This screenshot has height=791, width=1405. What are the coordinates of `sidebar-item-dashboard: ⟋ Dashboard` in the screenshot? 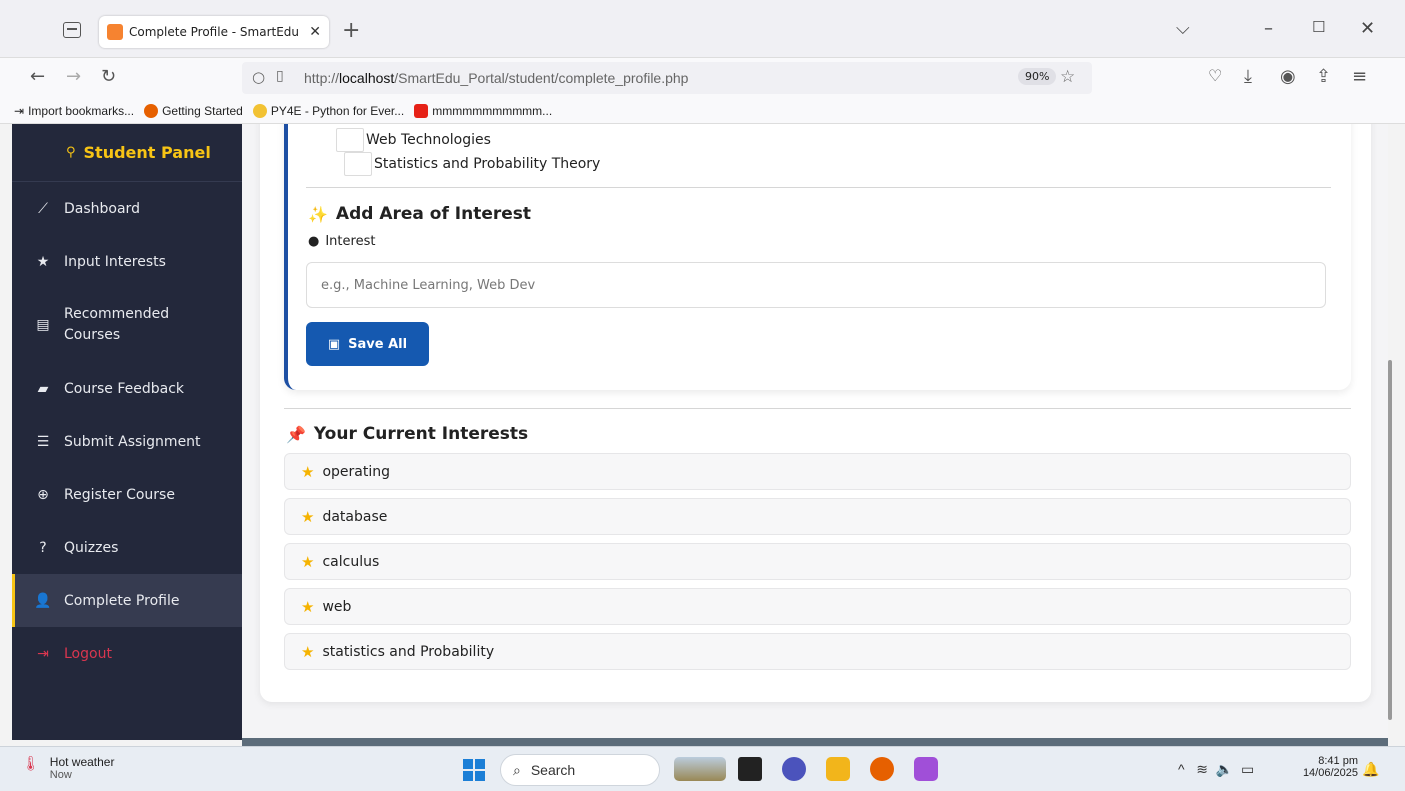 It's located at (127, 208).